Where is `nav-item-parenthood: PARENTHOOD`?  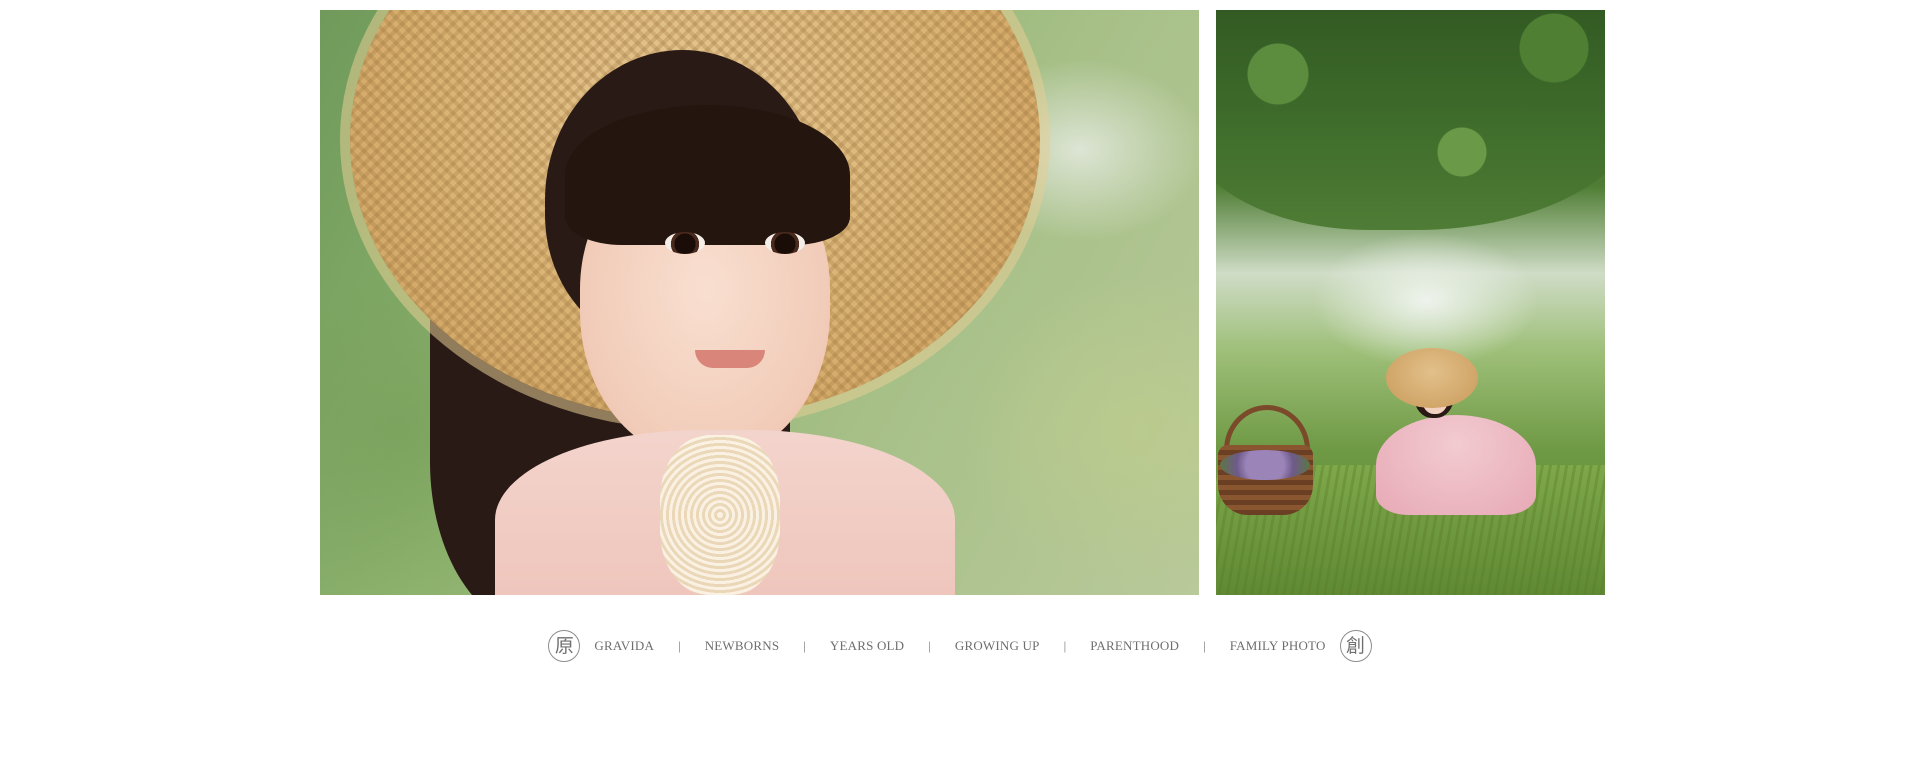 nav-item-parenthood: PARENTHOOD is located at coordinates (1134, 646).